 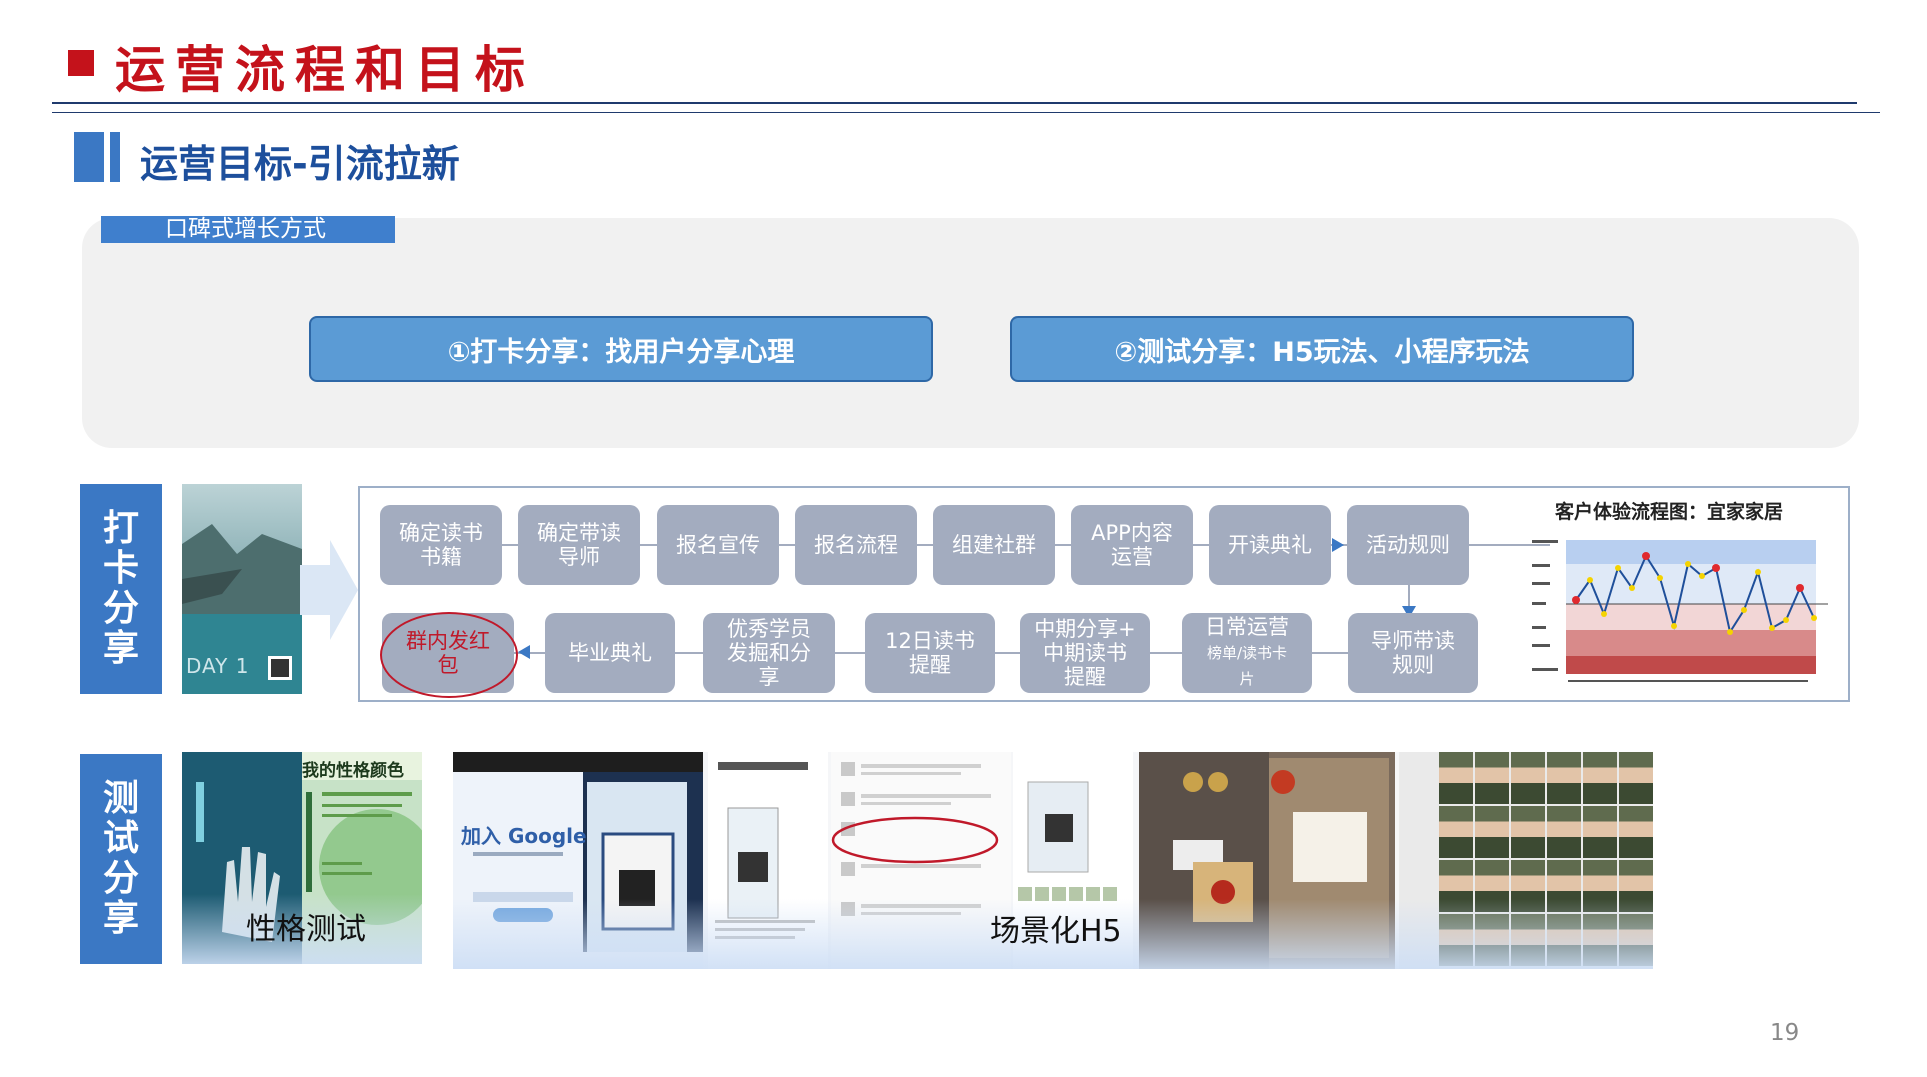 I want to click on flow-step-mid-share: 中期分享+ 中期读书 提醒, so click(x=1085, y=653).